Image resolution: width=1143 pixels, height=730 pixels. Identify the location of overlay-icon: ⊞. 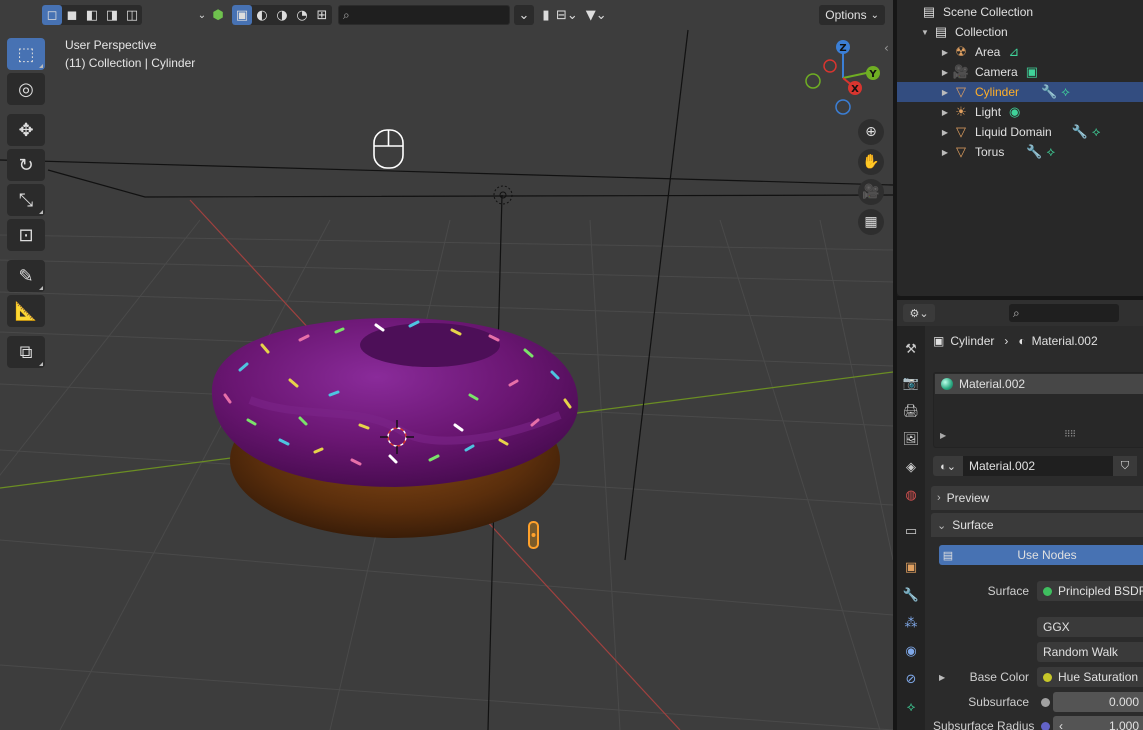
(322, 15).